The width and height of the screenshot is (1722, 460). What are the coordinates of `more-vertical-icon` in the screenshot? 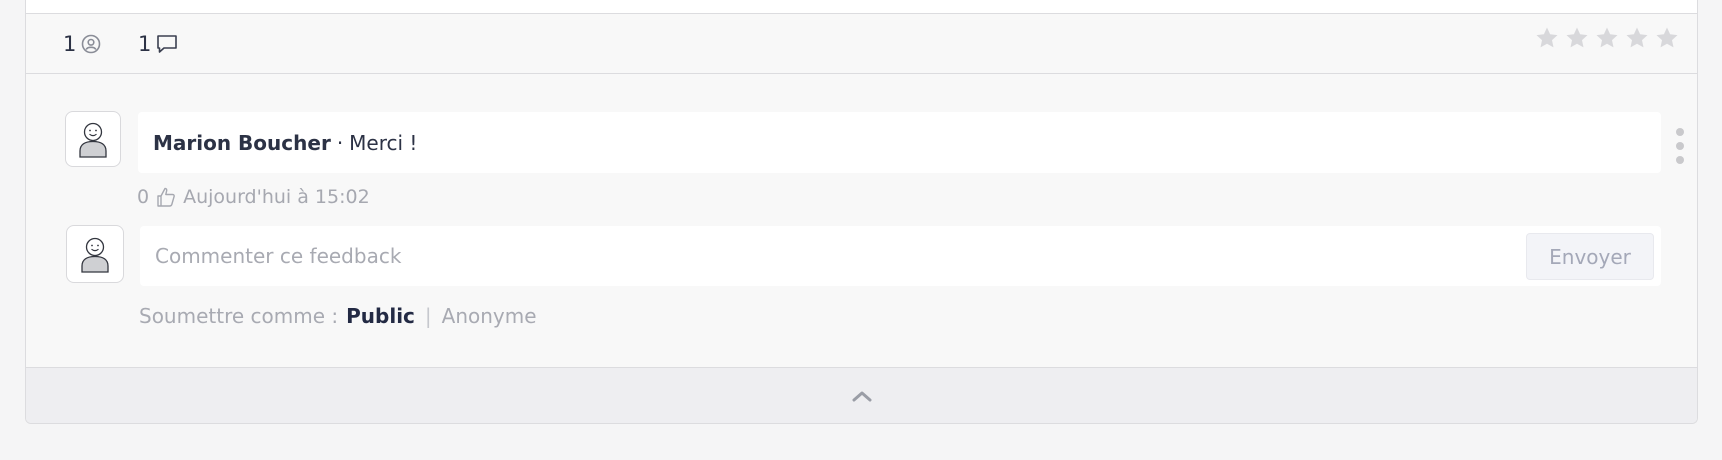 It's located at (1680, 146).